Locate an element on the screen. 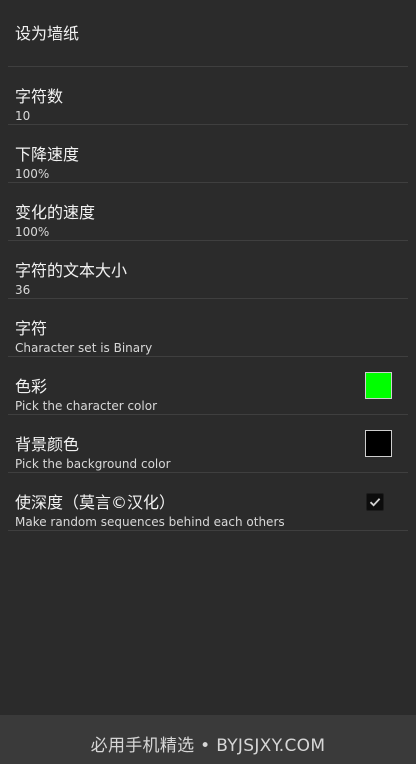  text-size-title: 字符的文本大小 is located at coordinates (71, 270).